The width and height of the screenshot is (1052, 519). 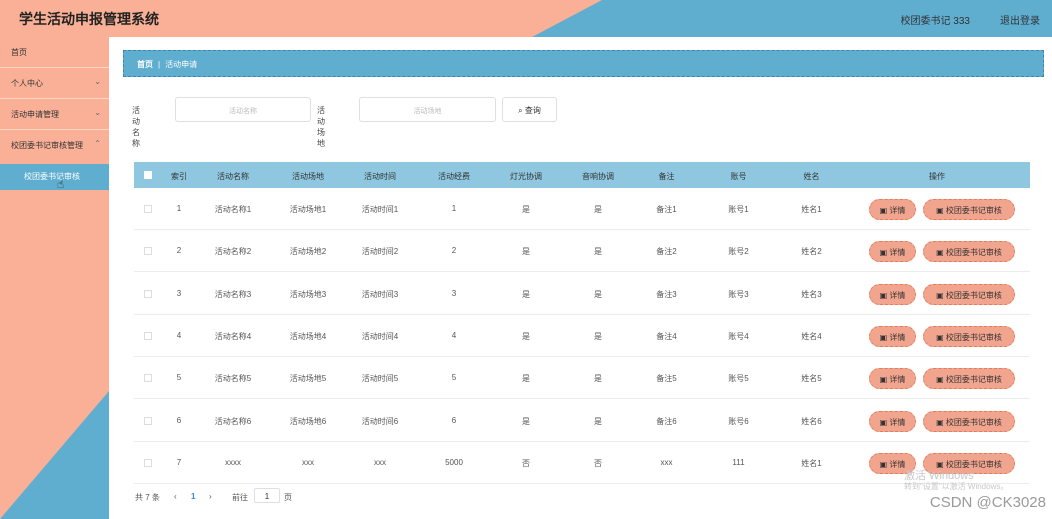 What do you see at coordinates (454, 251) in the screenshot?
I see `cell-activity-budget: 2` at bounding box center [454, 251].